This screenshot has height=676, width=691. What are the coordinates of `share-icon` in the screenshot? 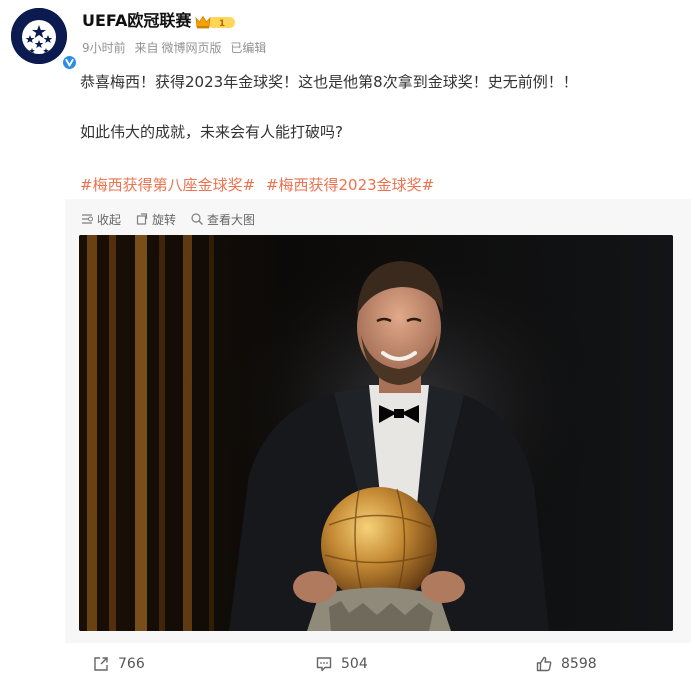 It's located at (101, 664).